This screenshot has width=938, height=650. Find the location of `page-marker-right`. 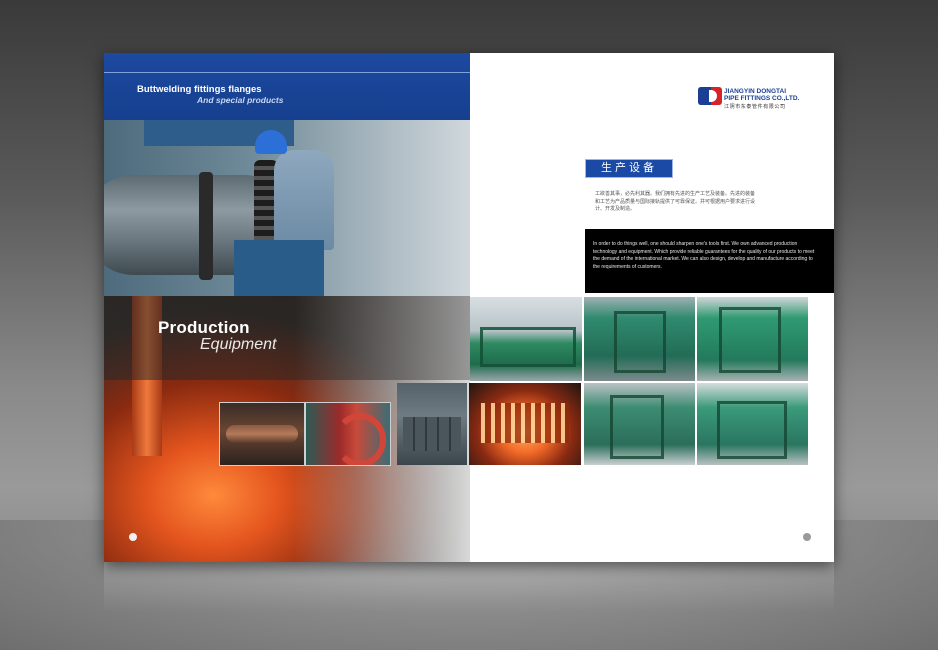

page-marker-right is located at coordinates (807, 537).